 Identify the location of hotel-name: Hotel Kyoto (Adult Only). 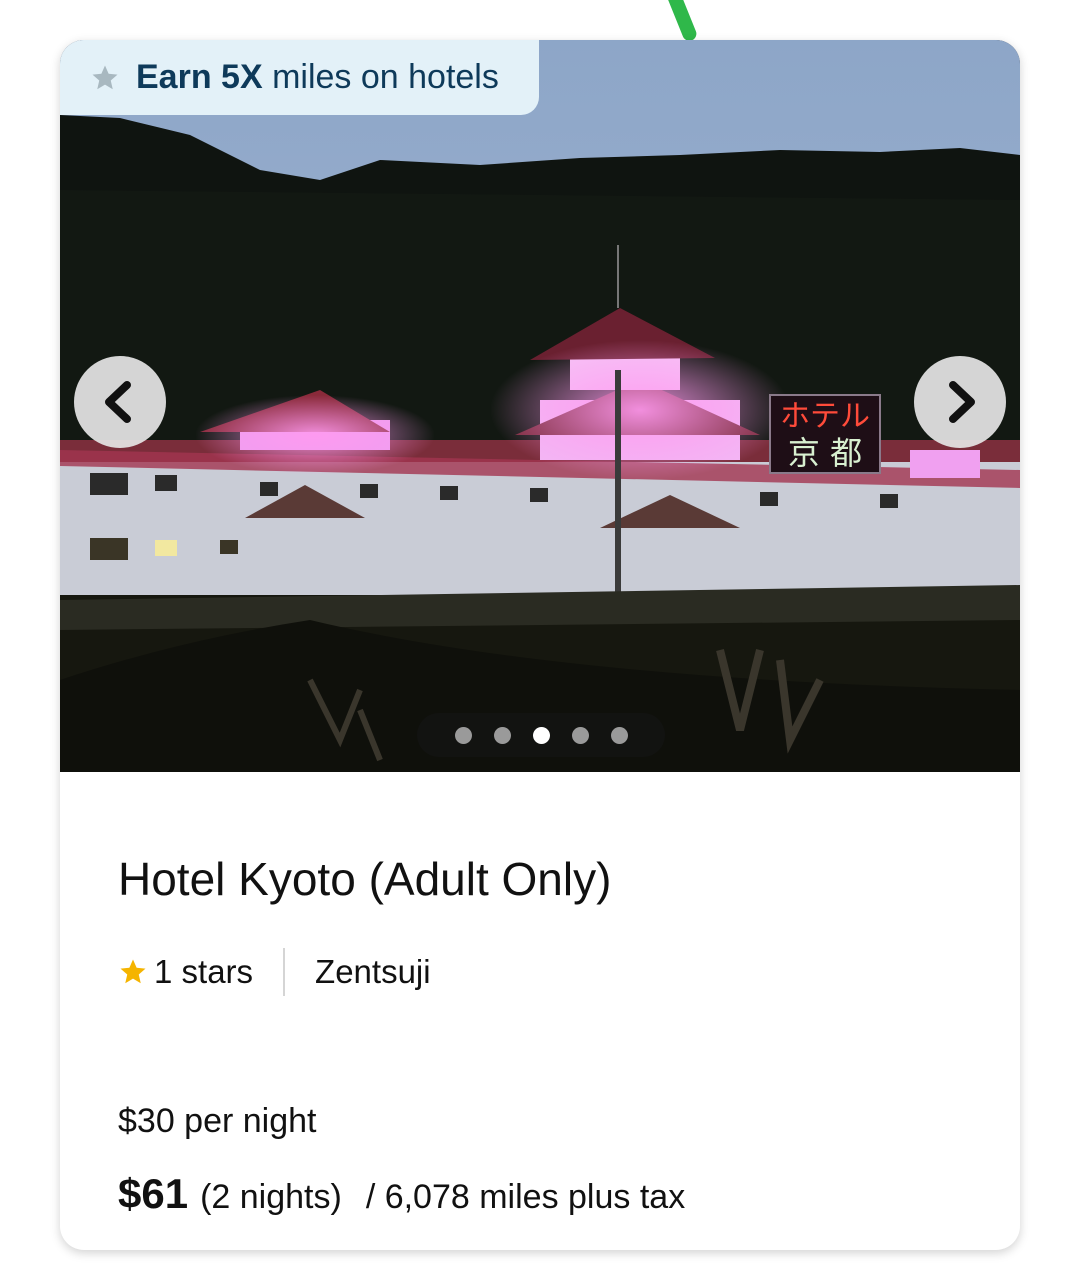
(364, 879).